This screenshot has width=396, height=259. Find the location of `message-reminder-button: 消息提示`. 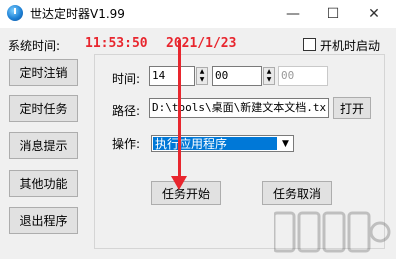

message-reminder-button: 消息提示 is located at coordinates (43, 145).